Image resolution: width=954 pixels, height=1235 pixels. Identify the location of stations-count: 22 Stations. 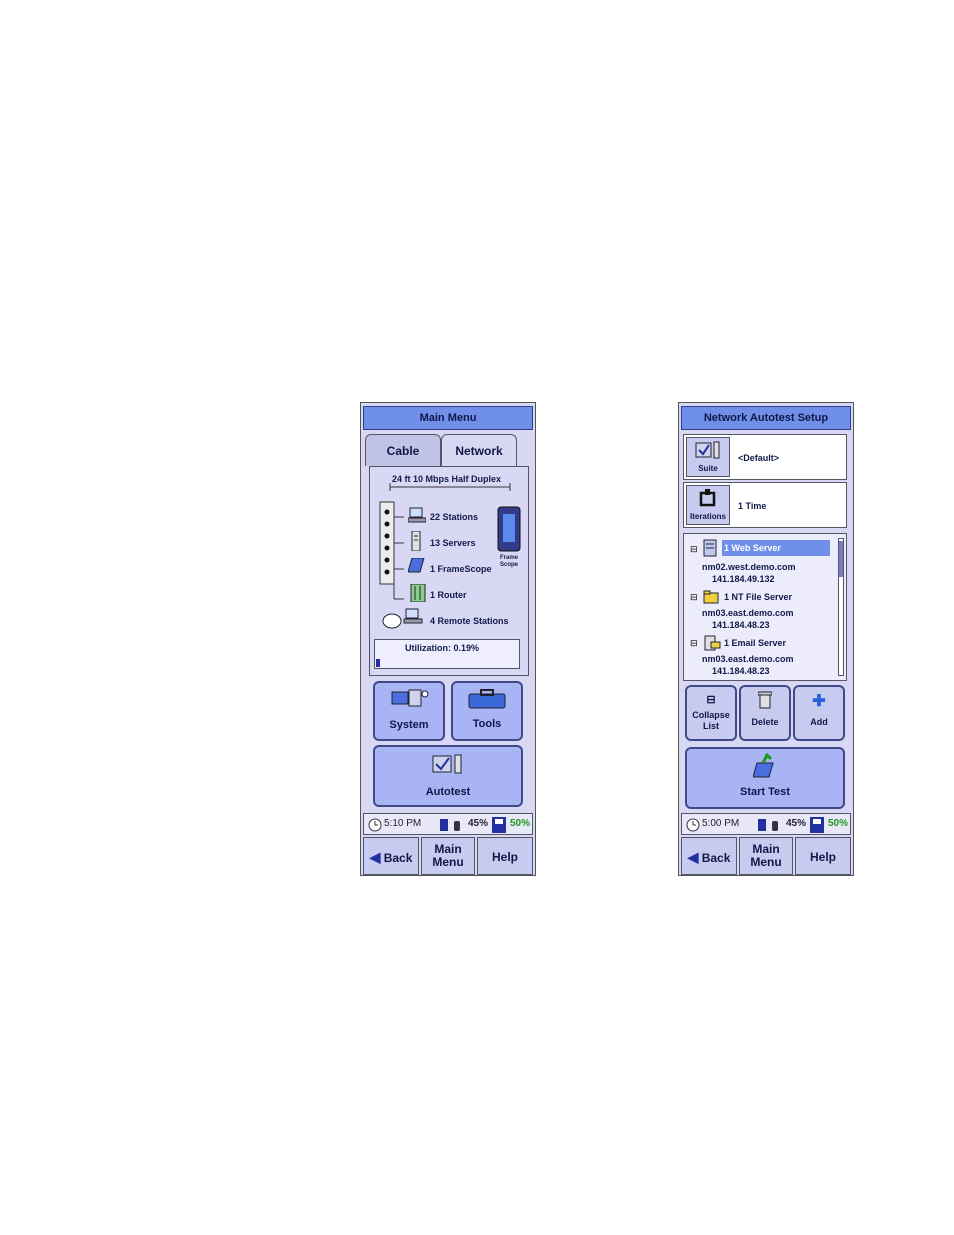
(454, 517).